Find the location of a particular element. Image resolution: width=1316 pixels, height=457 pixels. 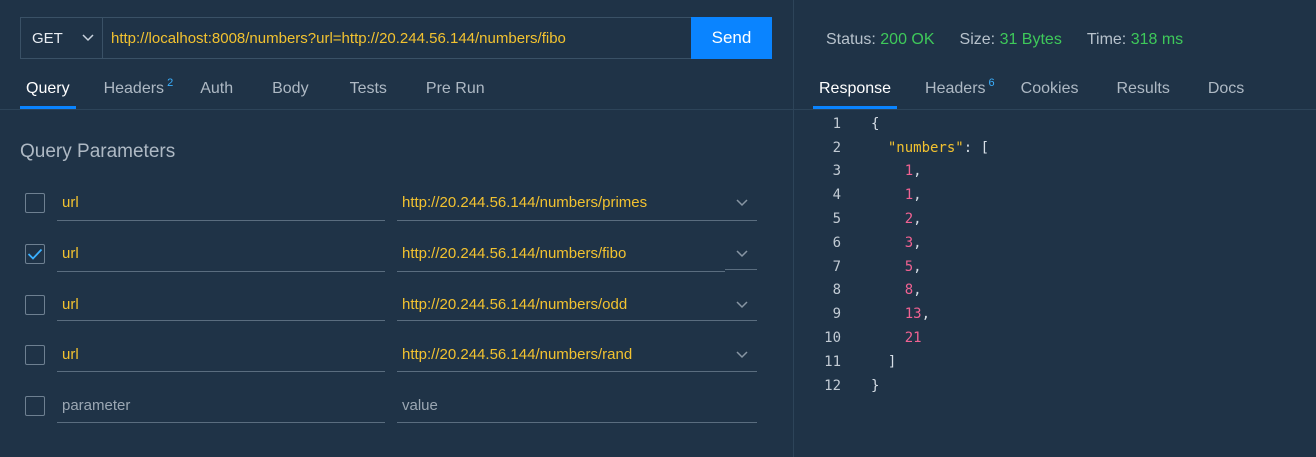

tab-query: Query is located at coordinates (48, 90).